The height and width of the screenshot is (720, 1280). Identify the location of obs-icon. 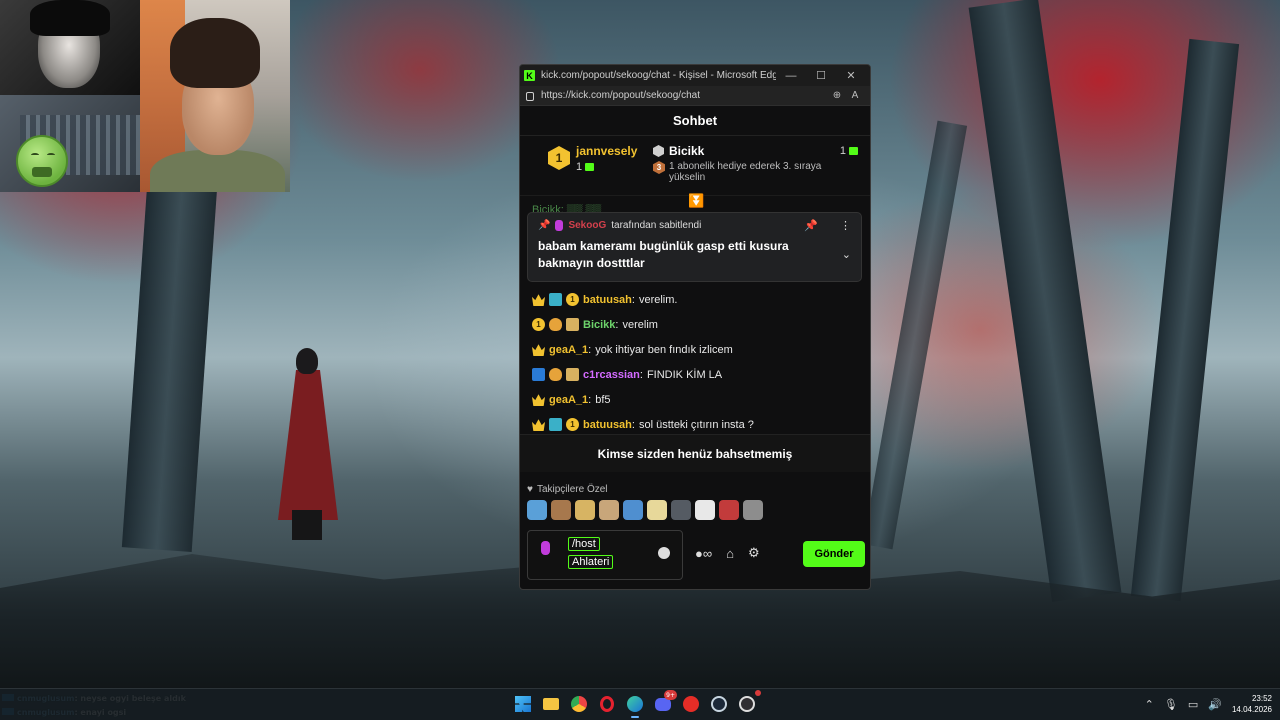
(748, 702).